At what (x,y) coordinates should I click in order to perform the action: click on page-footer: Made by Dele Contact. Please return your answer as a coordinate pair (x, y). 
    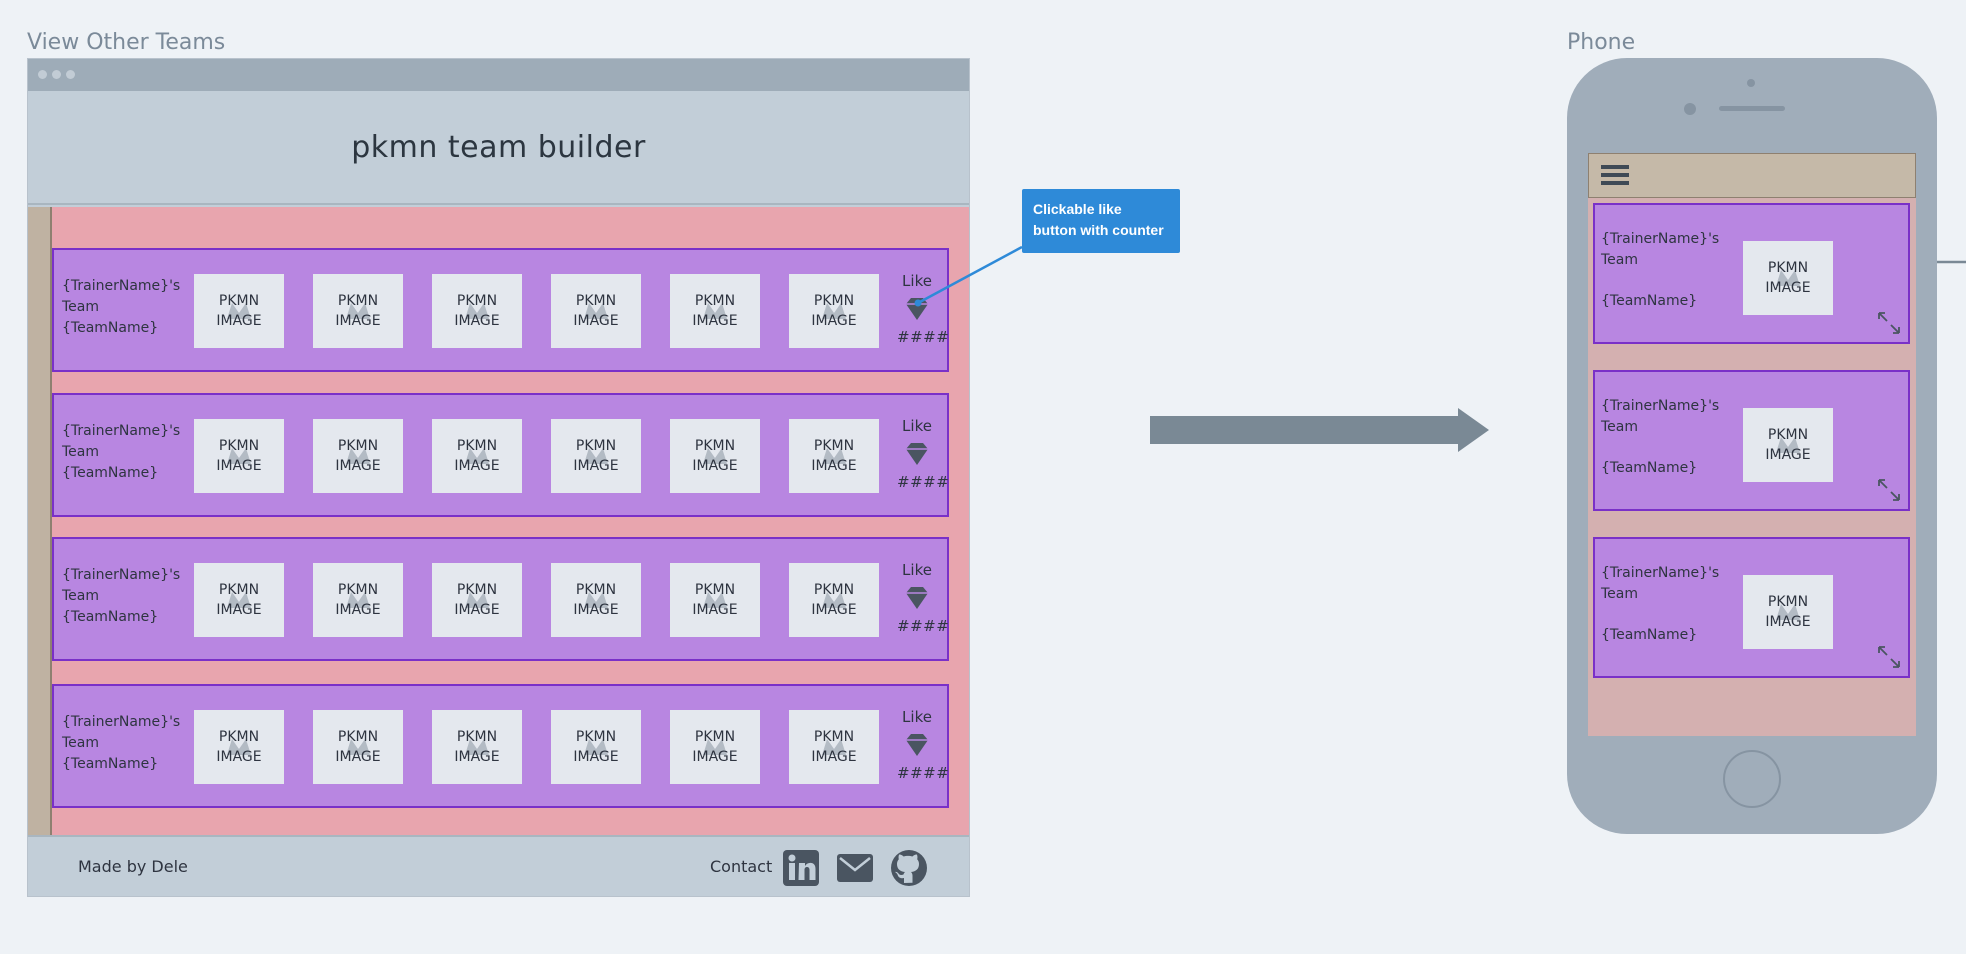
    Looking at the image, I should click on (498, 865).